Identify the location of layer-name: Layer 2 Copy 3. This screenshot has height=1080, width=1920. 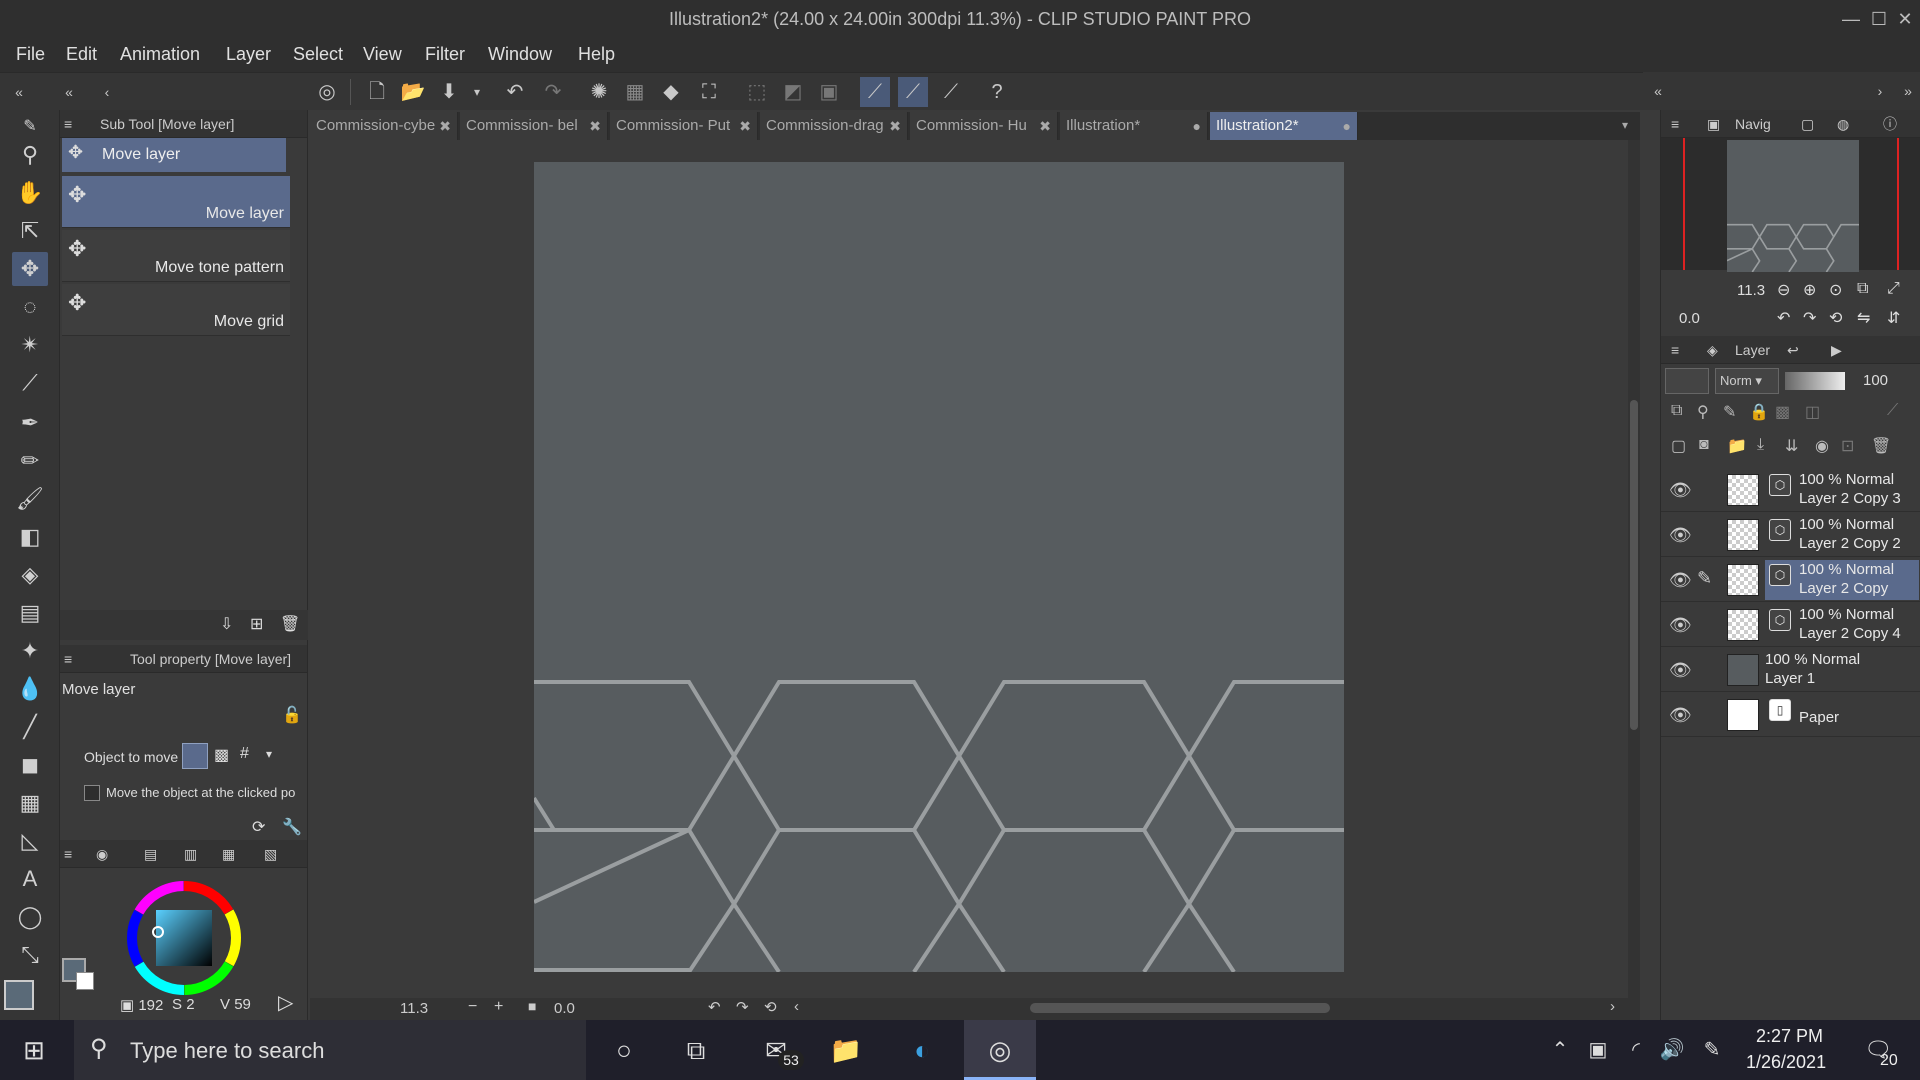
(1850, 498).